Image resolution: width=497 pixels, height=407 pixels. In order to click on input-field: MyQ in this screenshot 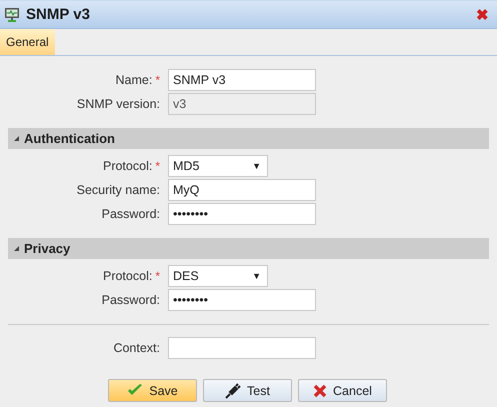, I will do `click(242, 190)`.